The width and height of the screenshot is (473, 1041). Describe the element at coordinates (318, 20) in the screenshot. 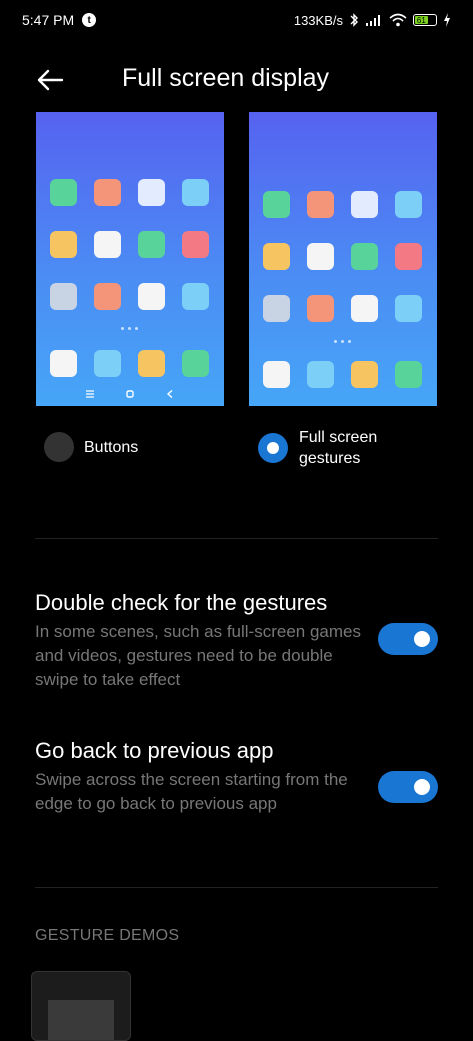

I see `network-speed: 133KB/s` at that location.